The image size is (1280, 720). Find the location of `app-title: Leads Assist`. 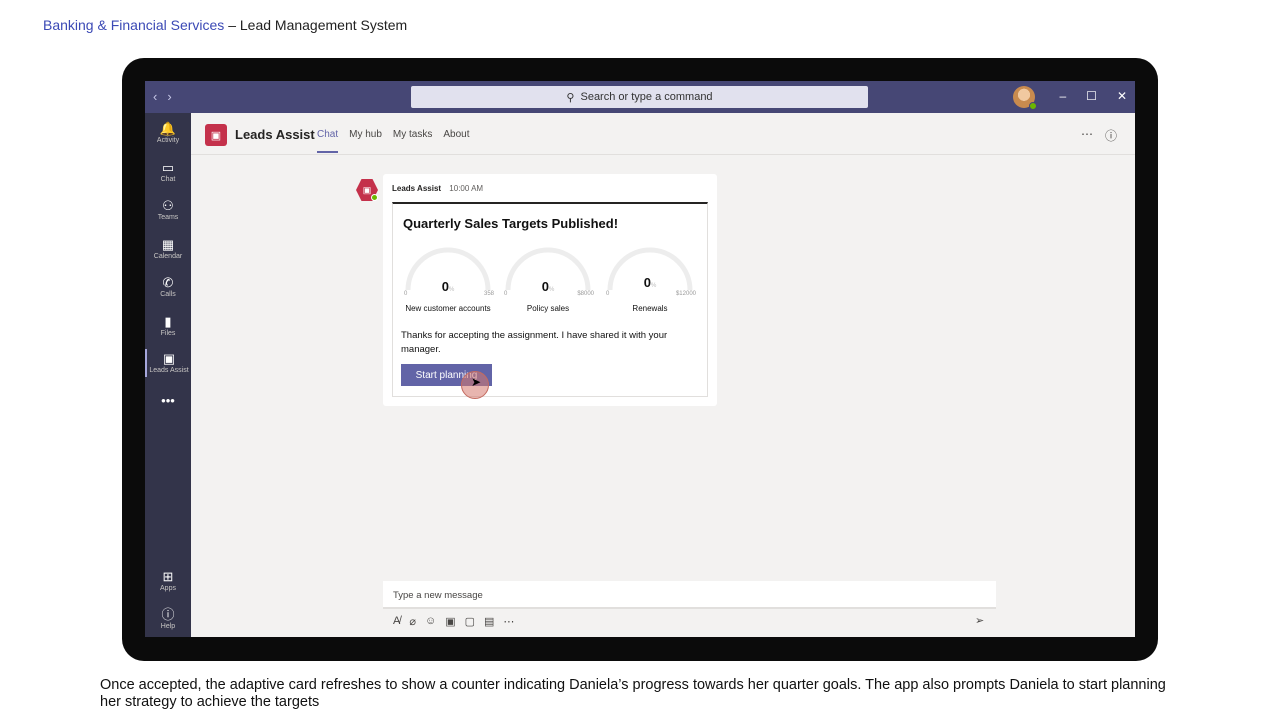

app-title: Leads Assist is located at coordinates (275, 134).